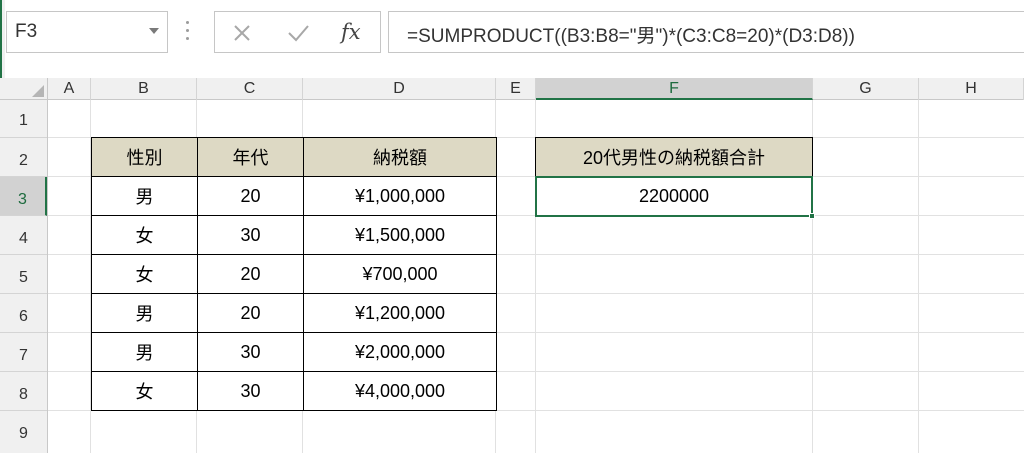  What do you see at coordinates (23, 432) in the screenshot?
I see `row-header-9: 9` at bounding box center [23, 432].